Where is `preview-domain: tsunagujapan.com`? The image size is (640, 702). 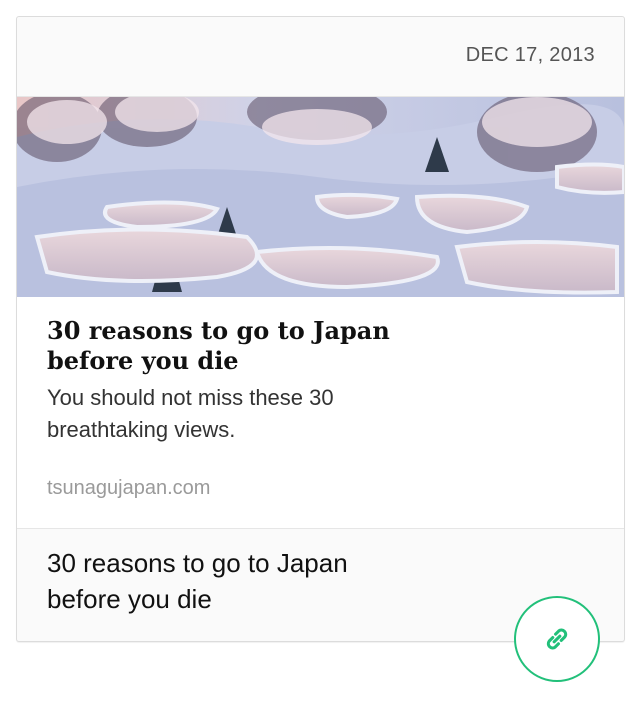 preview-domain: tsunagujapan.com is located at coordinates (129, 488).